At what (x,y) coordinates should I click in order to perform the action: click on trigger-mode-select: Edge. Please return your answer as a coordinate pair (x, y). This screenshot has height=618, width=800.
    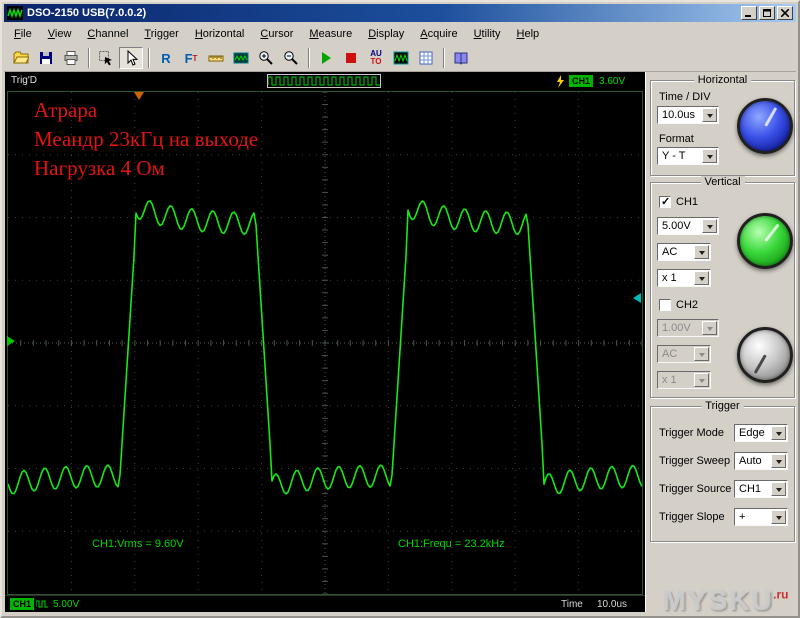
    Looking at the image, I should click on (761, 433).